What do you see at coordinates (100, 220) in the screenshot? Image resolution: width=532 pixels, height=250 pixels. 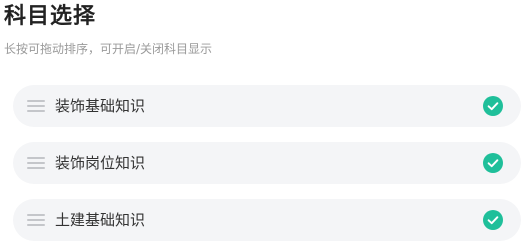 I see `subject-label: 土建基础知识` at bounding box center [100, 220].